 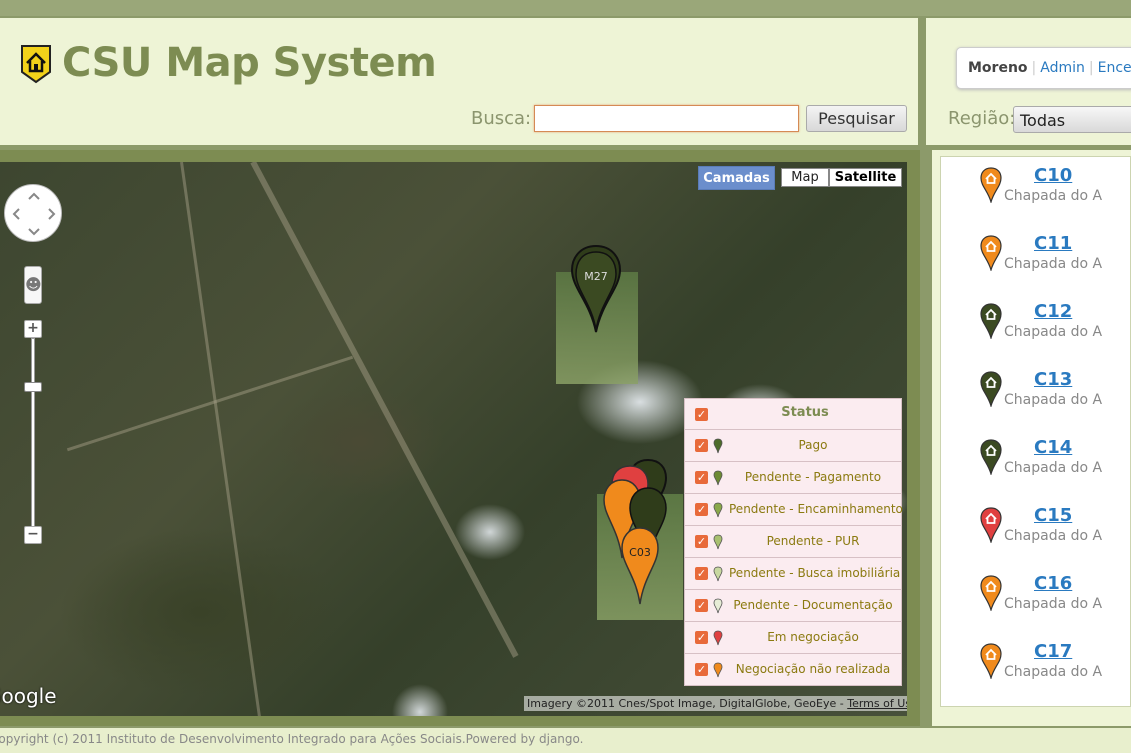 What do you see at coordinates (982, 118) in the screenshot?
I see `region-label: Região:` at bounding box center [982, 118].